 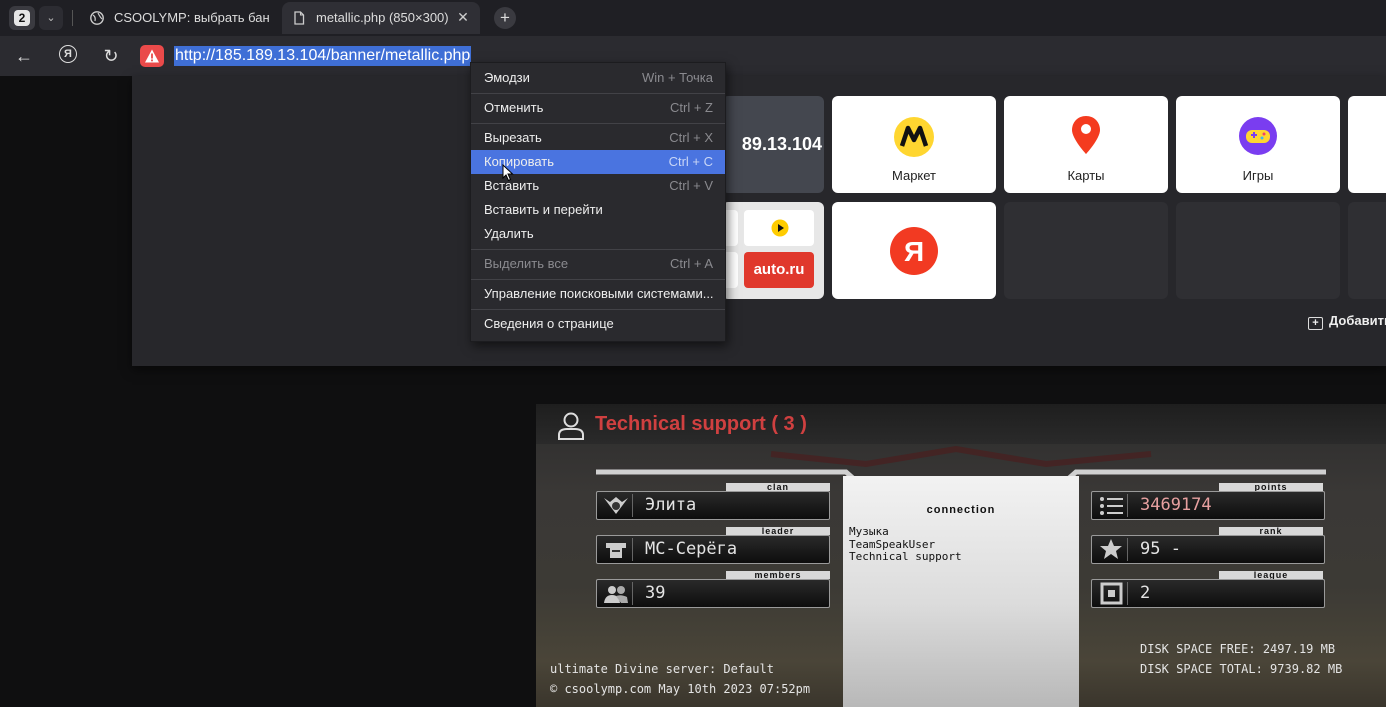 I want to click on speed-dial-tile-maps: Карты, so click(x=1086, y=144).